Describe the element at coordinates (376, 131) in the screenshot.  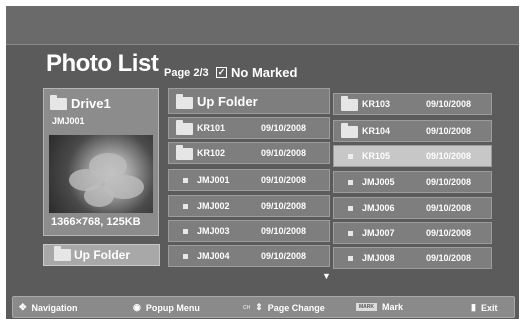
I see `list-item-name: KR104` at that location.